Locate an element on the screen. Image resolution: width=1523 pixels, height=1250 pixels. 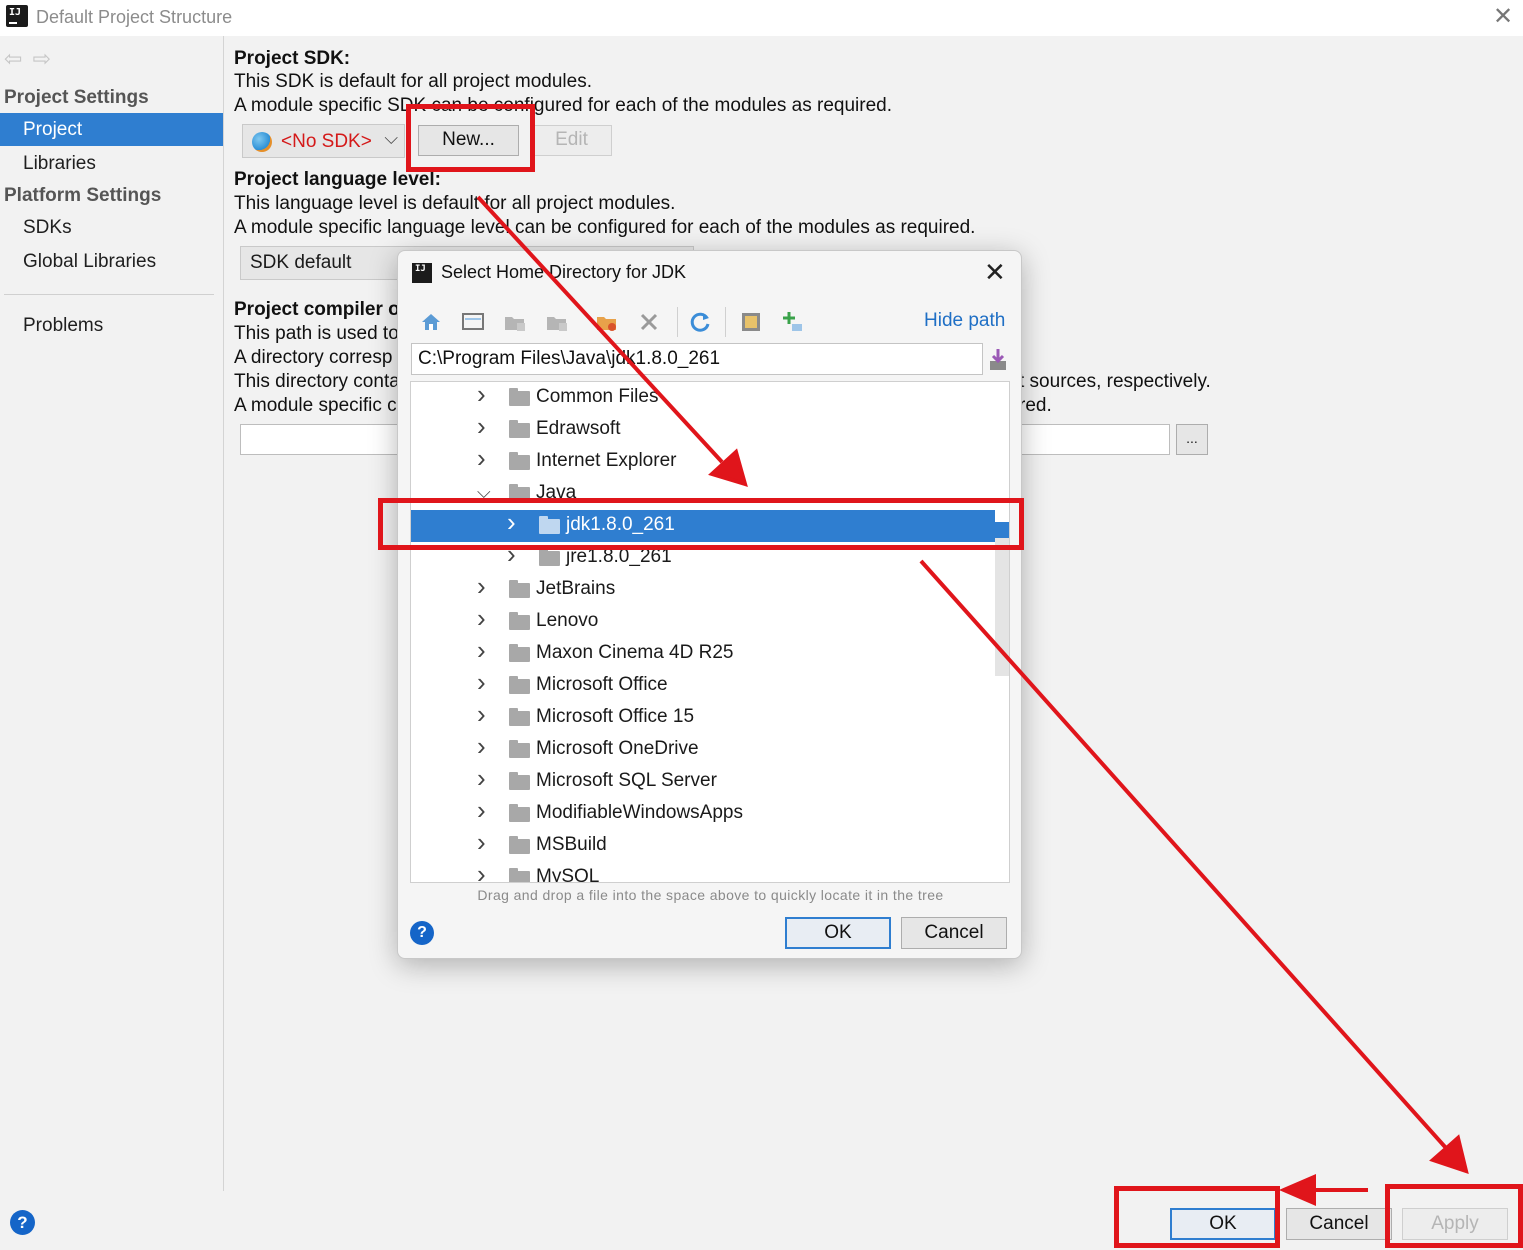
help-icon: ? is located at coordinates (22, 1222).